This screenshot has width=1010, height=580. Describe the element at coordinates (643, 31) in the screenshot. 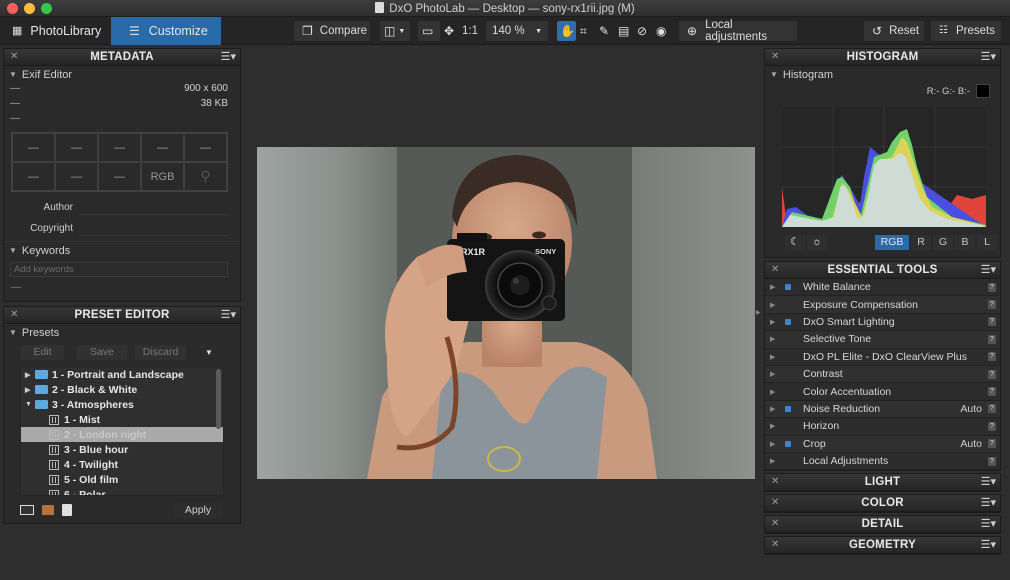

I see `repair-tool-button: ⊘` at that location.